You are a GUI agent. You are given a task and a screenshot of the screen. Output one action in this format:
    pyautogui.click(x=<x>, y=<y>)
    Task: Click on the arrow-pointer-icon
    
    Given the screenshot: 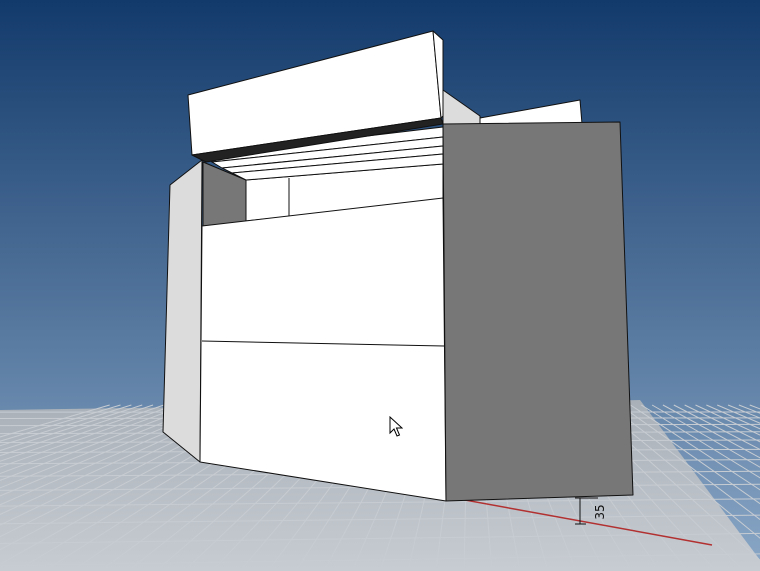 What is the action you would take?
    pyautogui.click(x=396, y=426)
    